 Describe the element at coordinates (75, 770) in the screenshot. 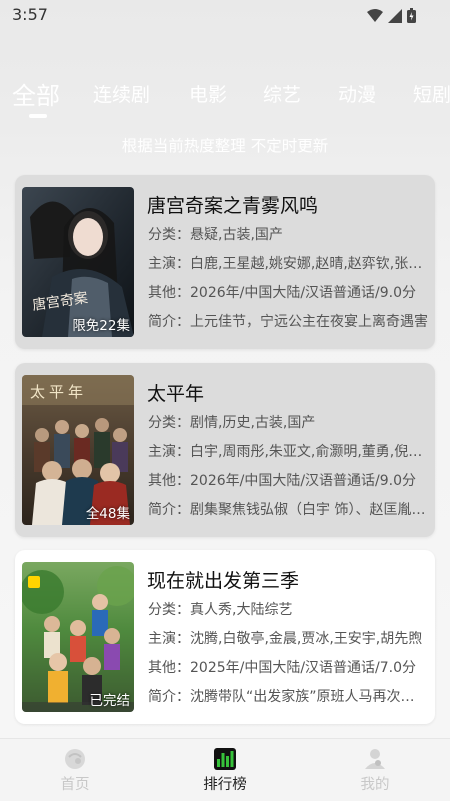

I see `nav-home: 首页` at that location.